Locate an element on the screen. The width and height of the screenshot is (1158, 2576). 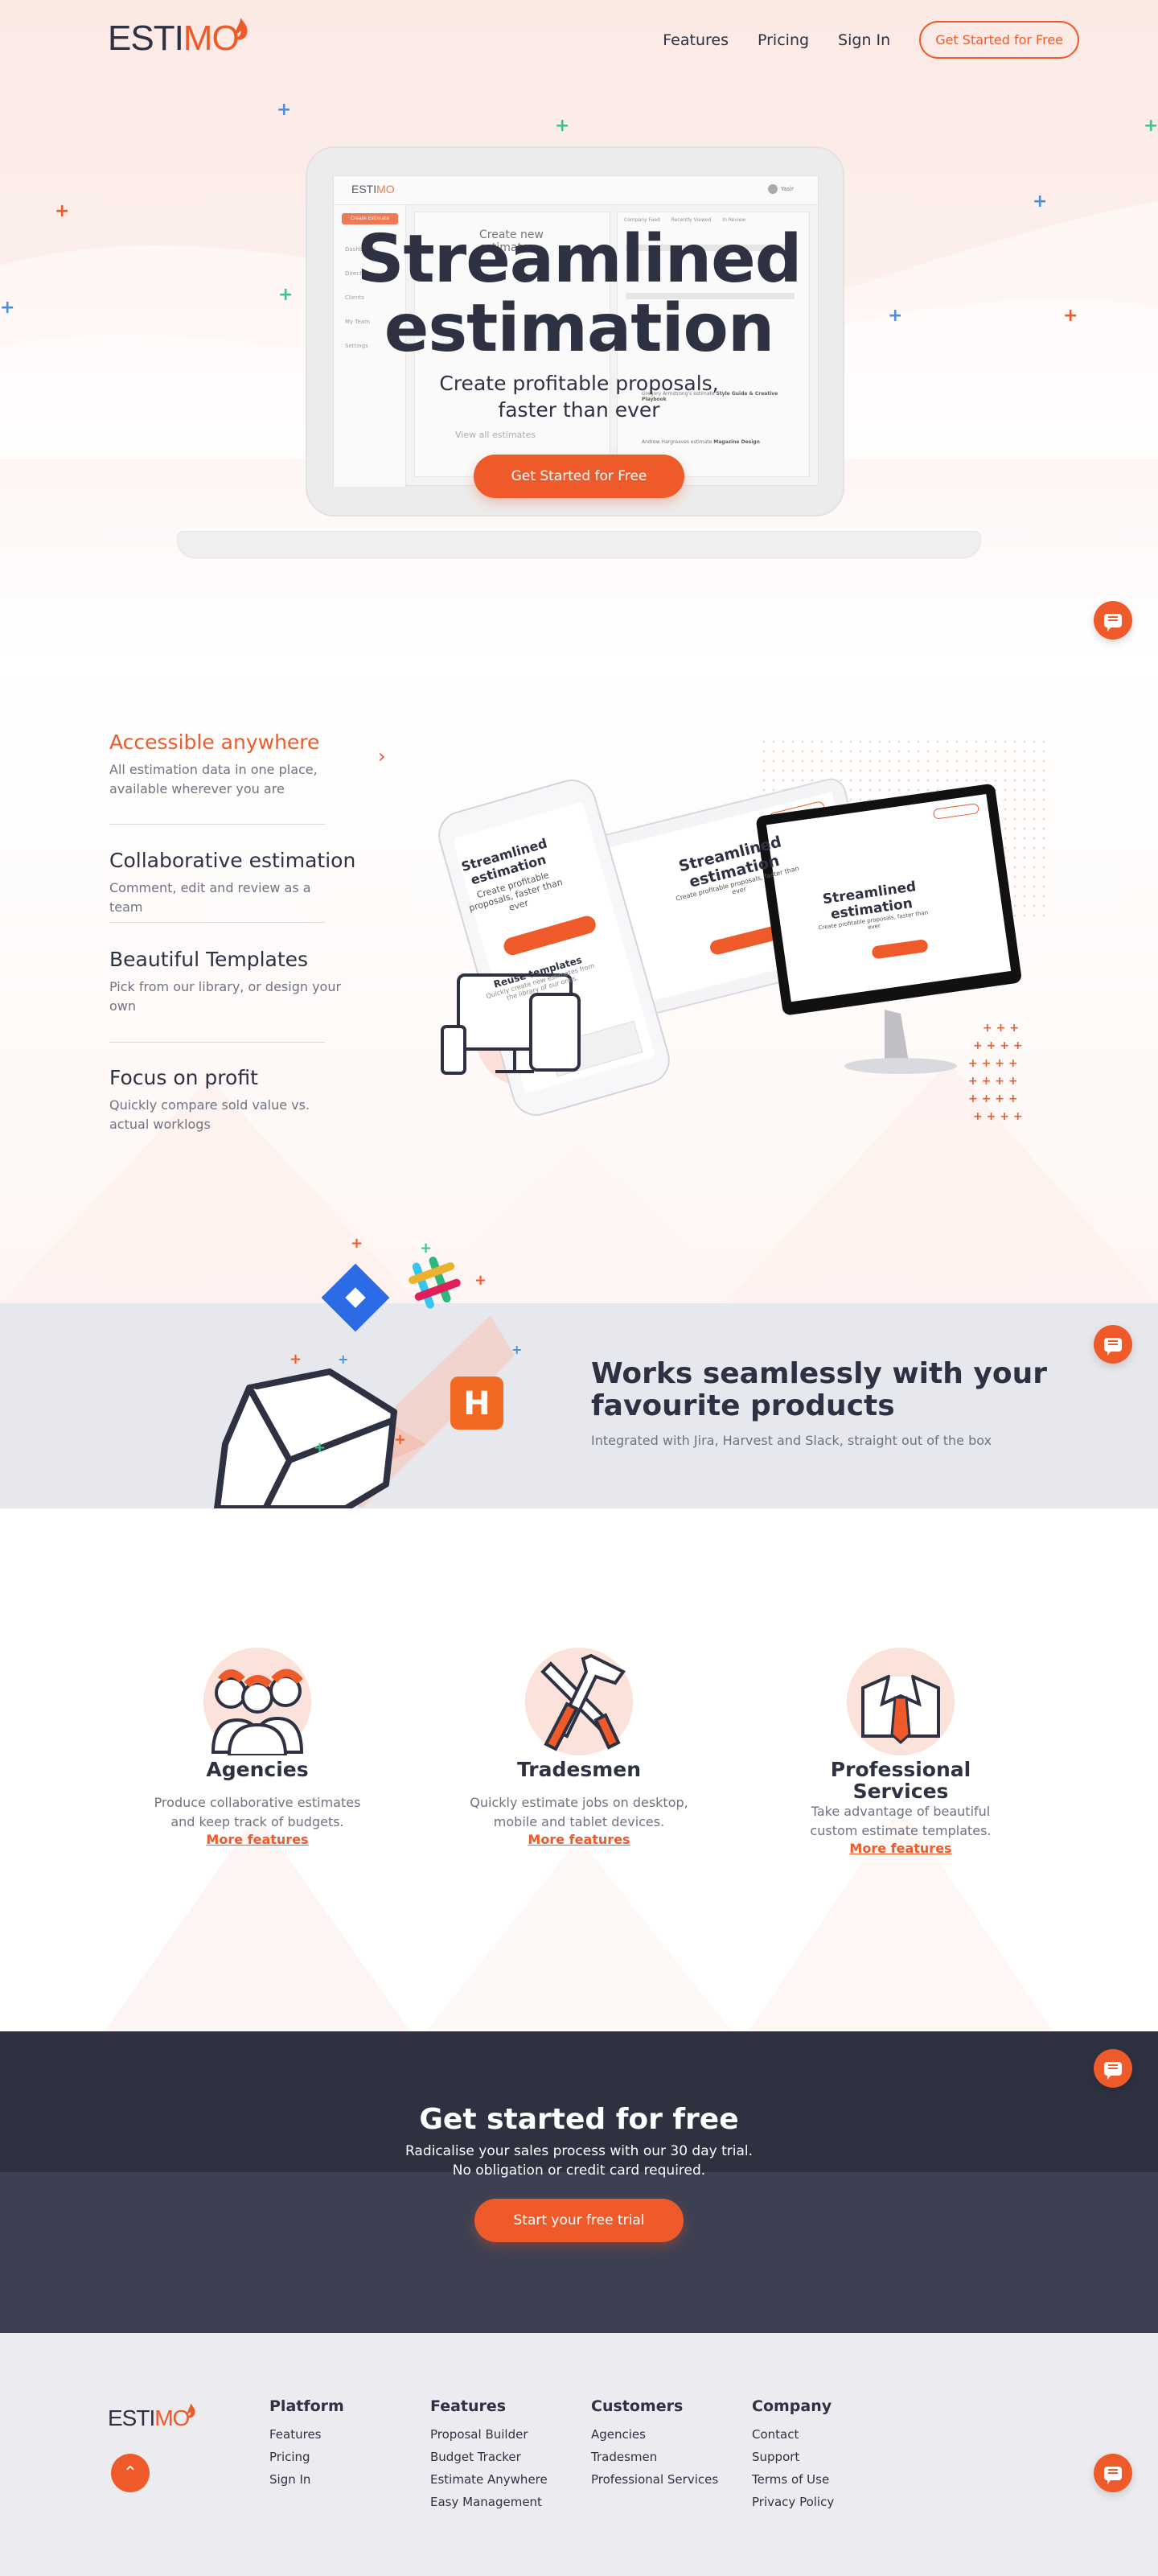
integrations-illustration: H + + + + + + + + is located at coordinates (368, 1371).